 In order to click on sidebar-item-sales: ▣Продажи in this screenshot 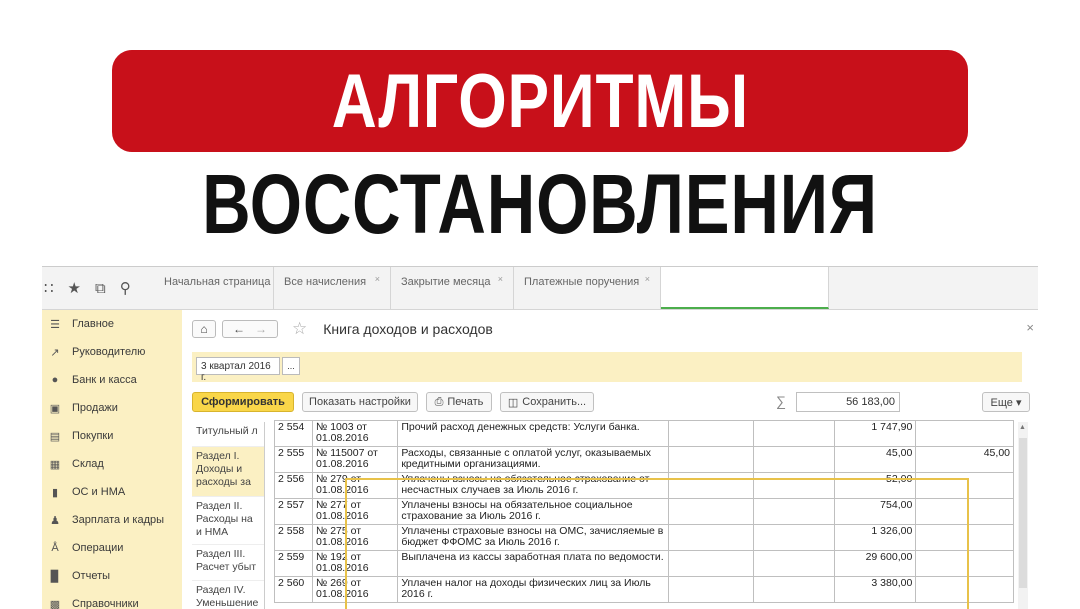, I will do `click(112, 408)`.